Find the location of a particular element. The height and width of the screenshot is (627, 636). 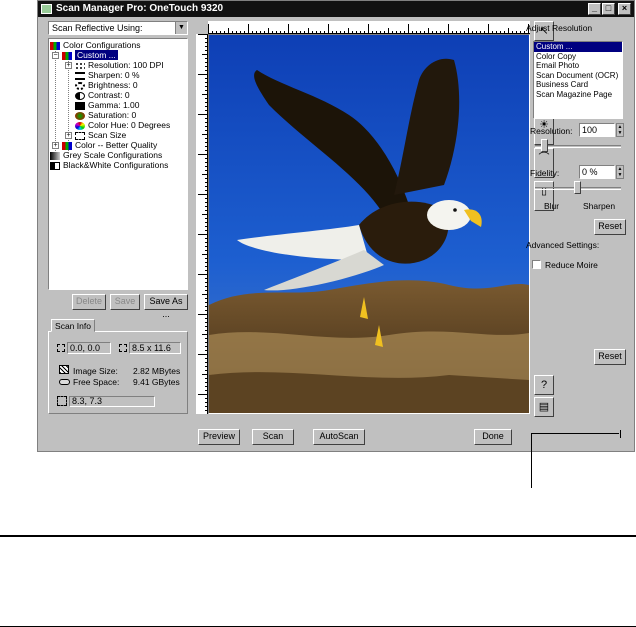

save-button: Save is located at coordinates (125, 302).